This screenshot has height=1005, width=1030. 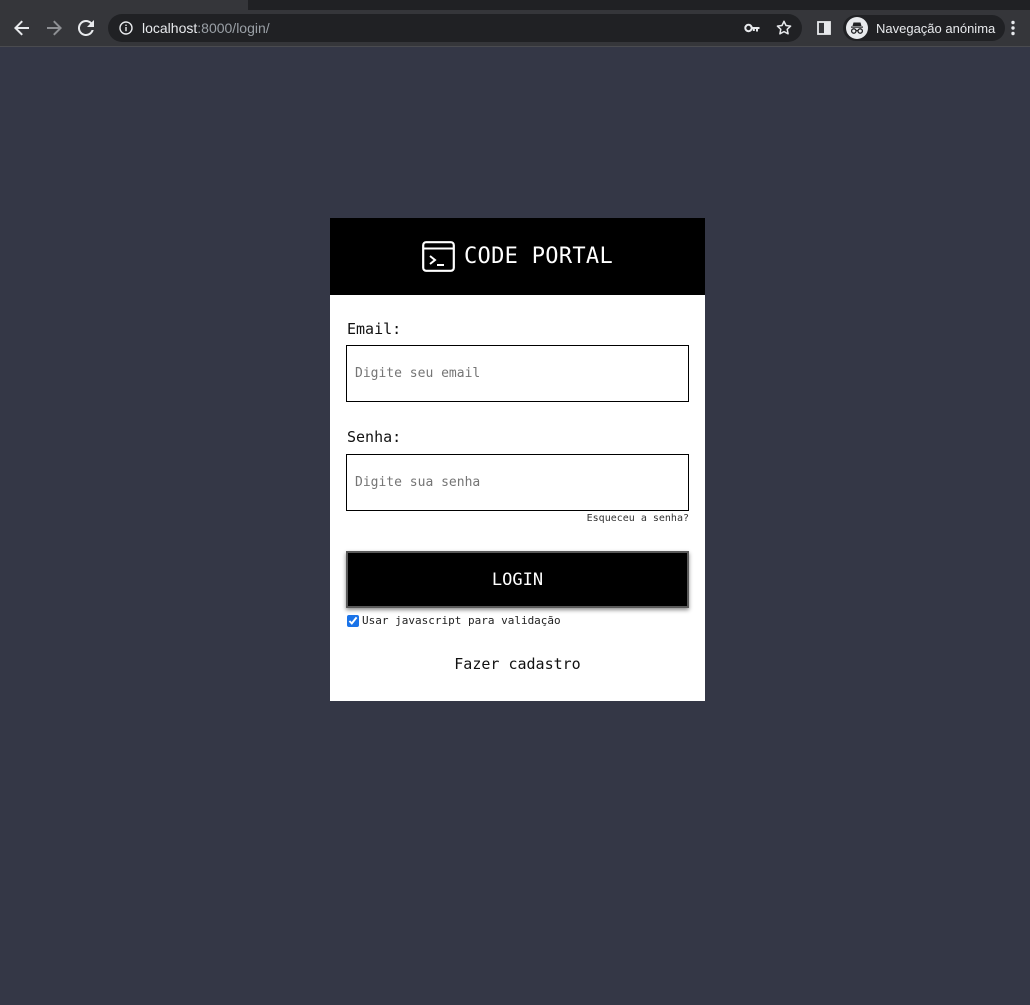 I want to click on forgot-password-link: Esqueceu a senha?, so click(x=638, y=518).